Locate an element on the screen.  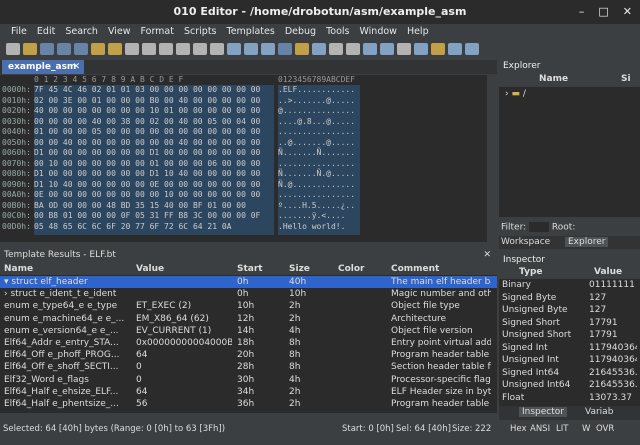
bookmark-icon is located at coordinates (404, 49).